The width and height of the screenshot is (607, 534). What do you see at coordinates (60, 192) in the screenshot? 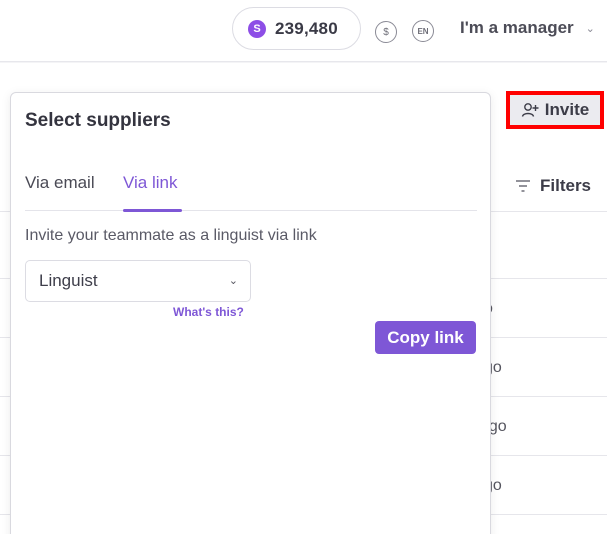
I see `tab-via-email: Via email` at bounding box center [60, 192].